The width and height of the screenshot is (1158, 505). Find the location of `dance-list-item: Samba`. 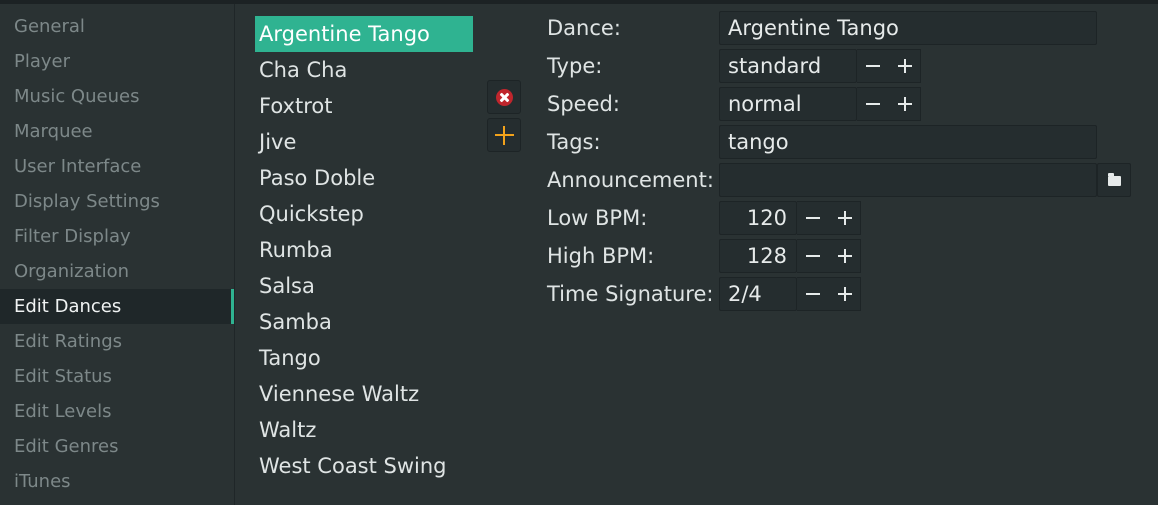

dance-list-item: Samba is located at coordinates (364, 322).